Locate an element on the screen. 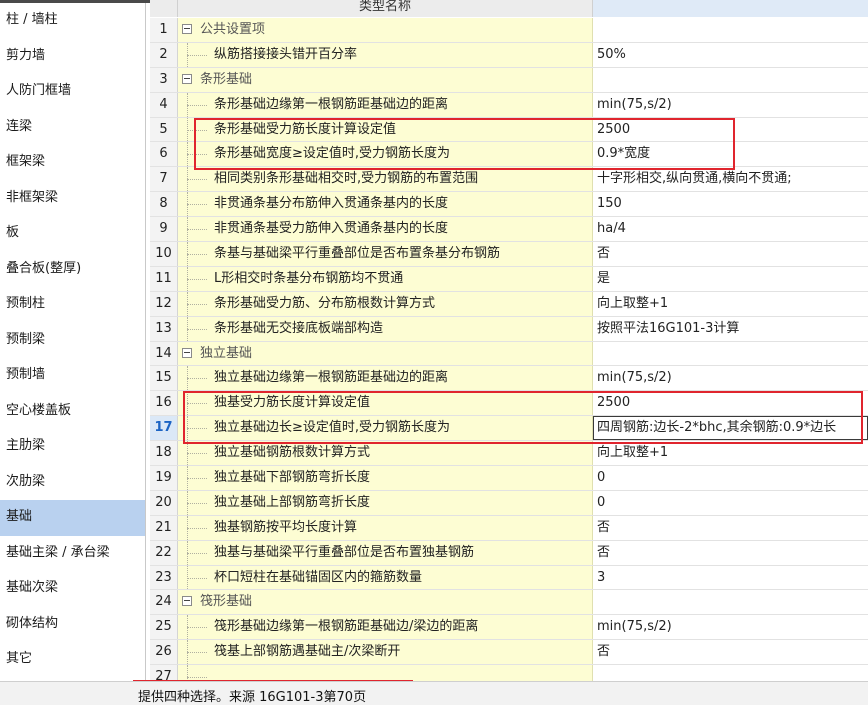 Image resolution: width=868 pixels, height=705 pixels. table-row: 10 条基与基础梁平行重叠部位是否布置条基分布钢筋 否 is located at coordinates (509, 254).